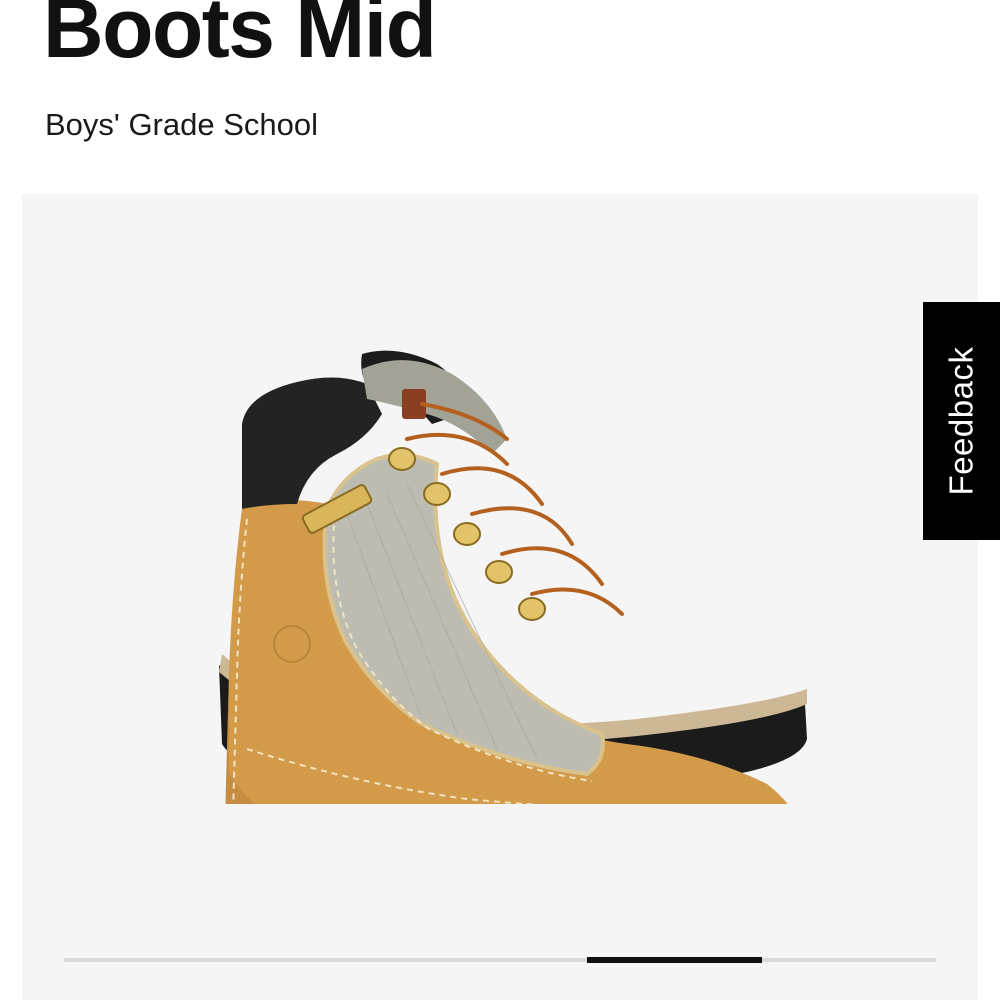 This screenshot has height=1000, width=1000. I want to click on gallery-progress-thumb, so click(674, 960).